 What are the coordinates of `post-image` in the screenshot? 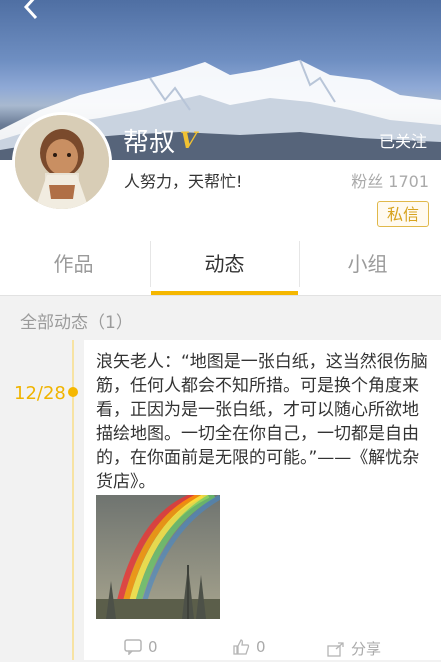 It's located at (158, 557).